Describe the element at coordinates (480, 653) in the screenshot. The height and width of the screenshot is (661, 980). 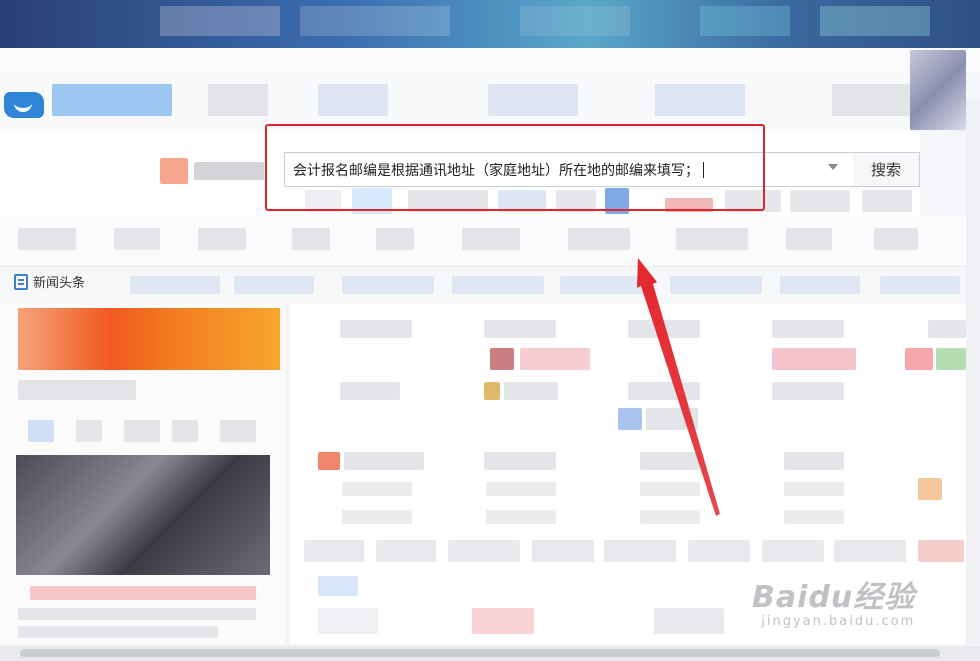
I see `horizontal-scroll-thumb` at that location.